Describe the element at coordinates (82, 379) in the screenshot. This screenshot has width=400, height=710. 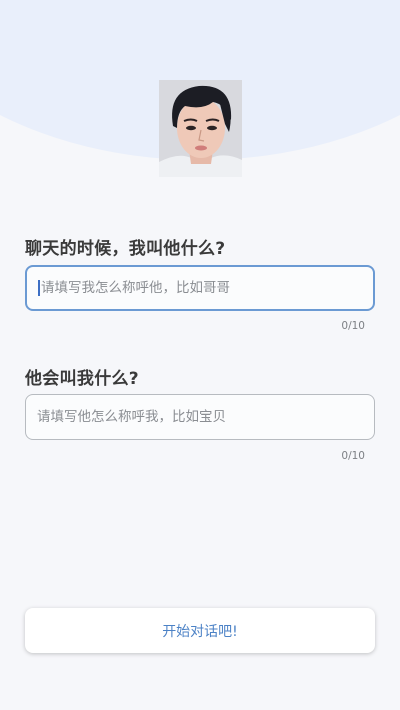
I see `question-what-he-calls-me: 他会叫我什么?` at that location.